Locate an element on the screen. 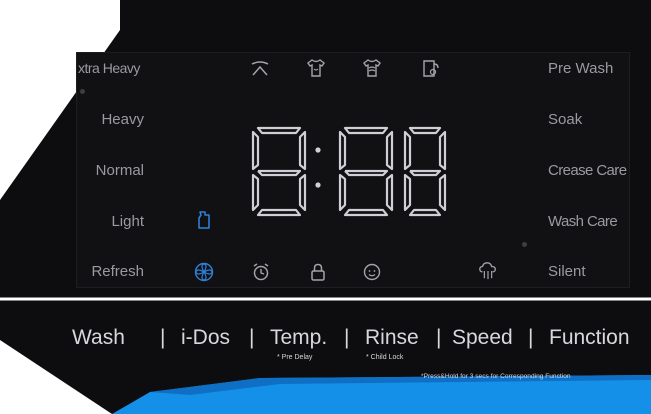  lock-icon is located at coordinates (318, 272).